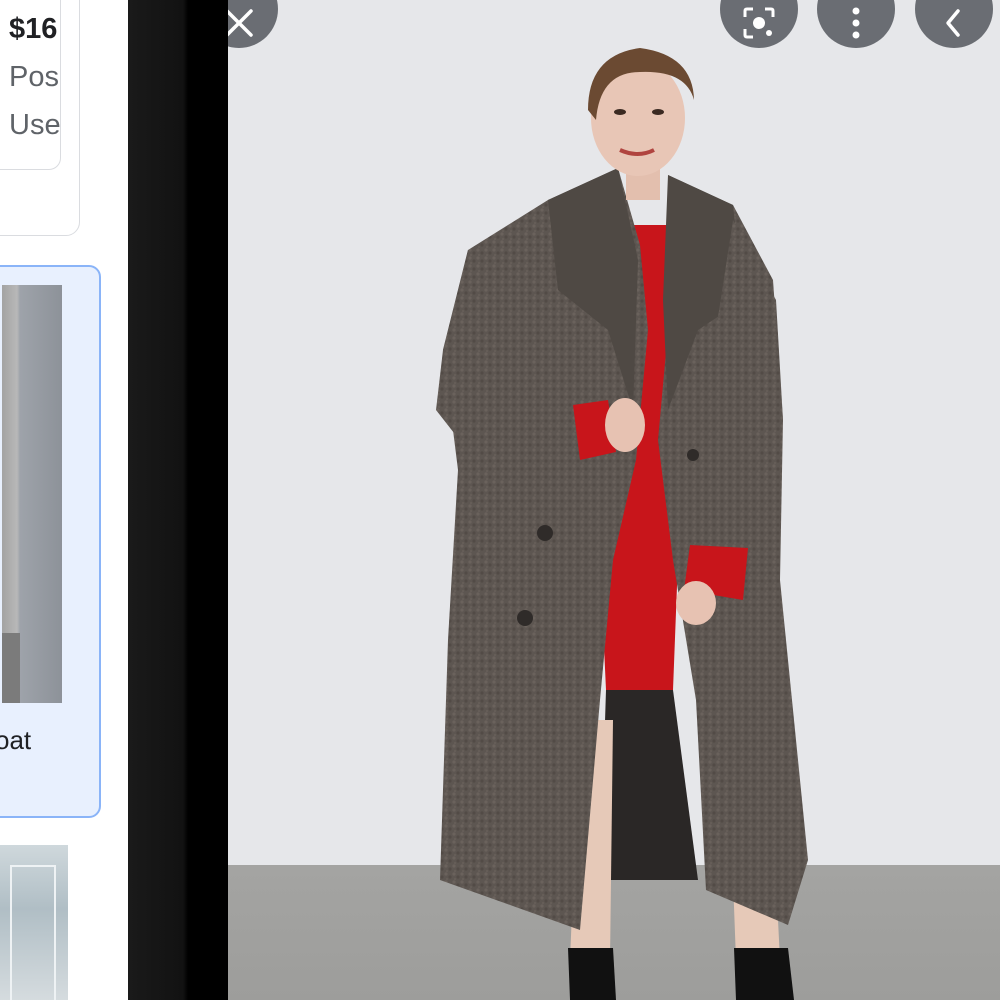 The image size is (1000, 1000). What do you see at coordinates (35, 125) in the screenshot?
I see `result-seller: Use` at bounding box center [35, 125].